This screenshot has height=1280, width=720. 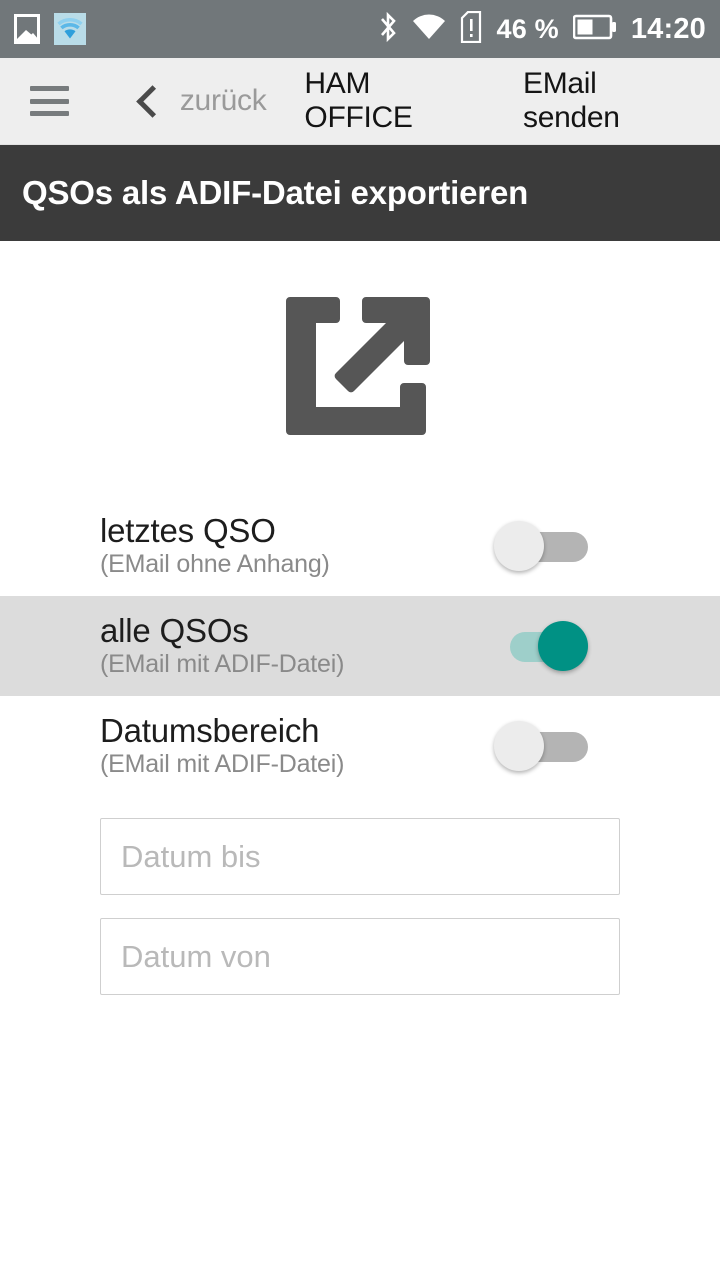 What do you see at coordinates (297, 545) in the screenshot?
I see `option-labels: letztes QSO (EMail ohne Anhang)` at bounding box center [297, 545].